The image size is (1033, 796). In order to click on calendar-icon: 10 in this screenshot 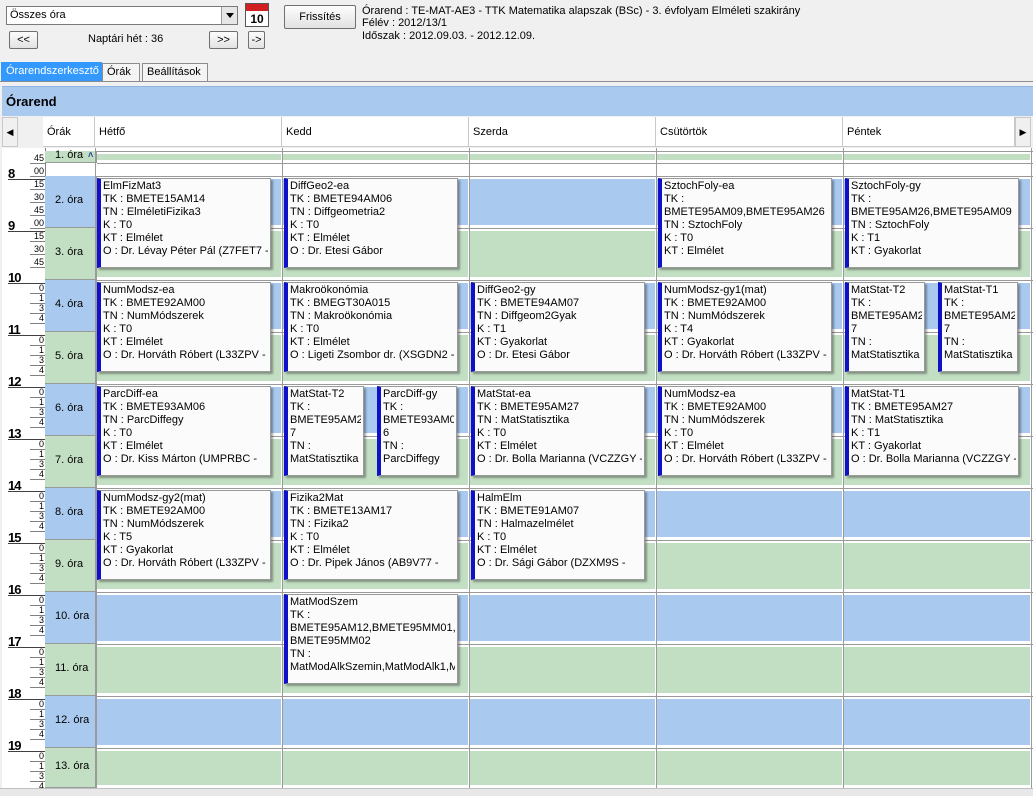, I will do `click(257, 15)`.